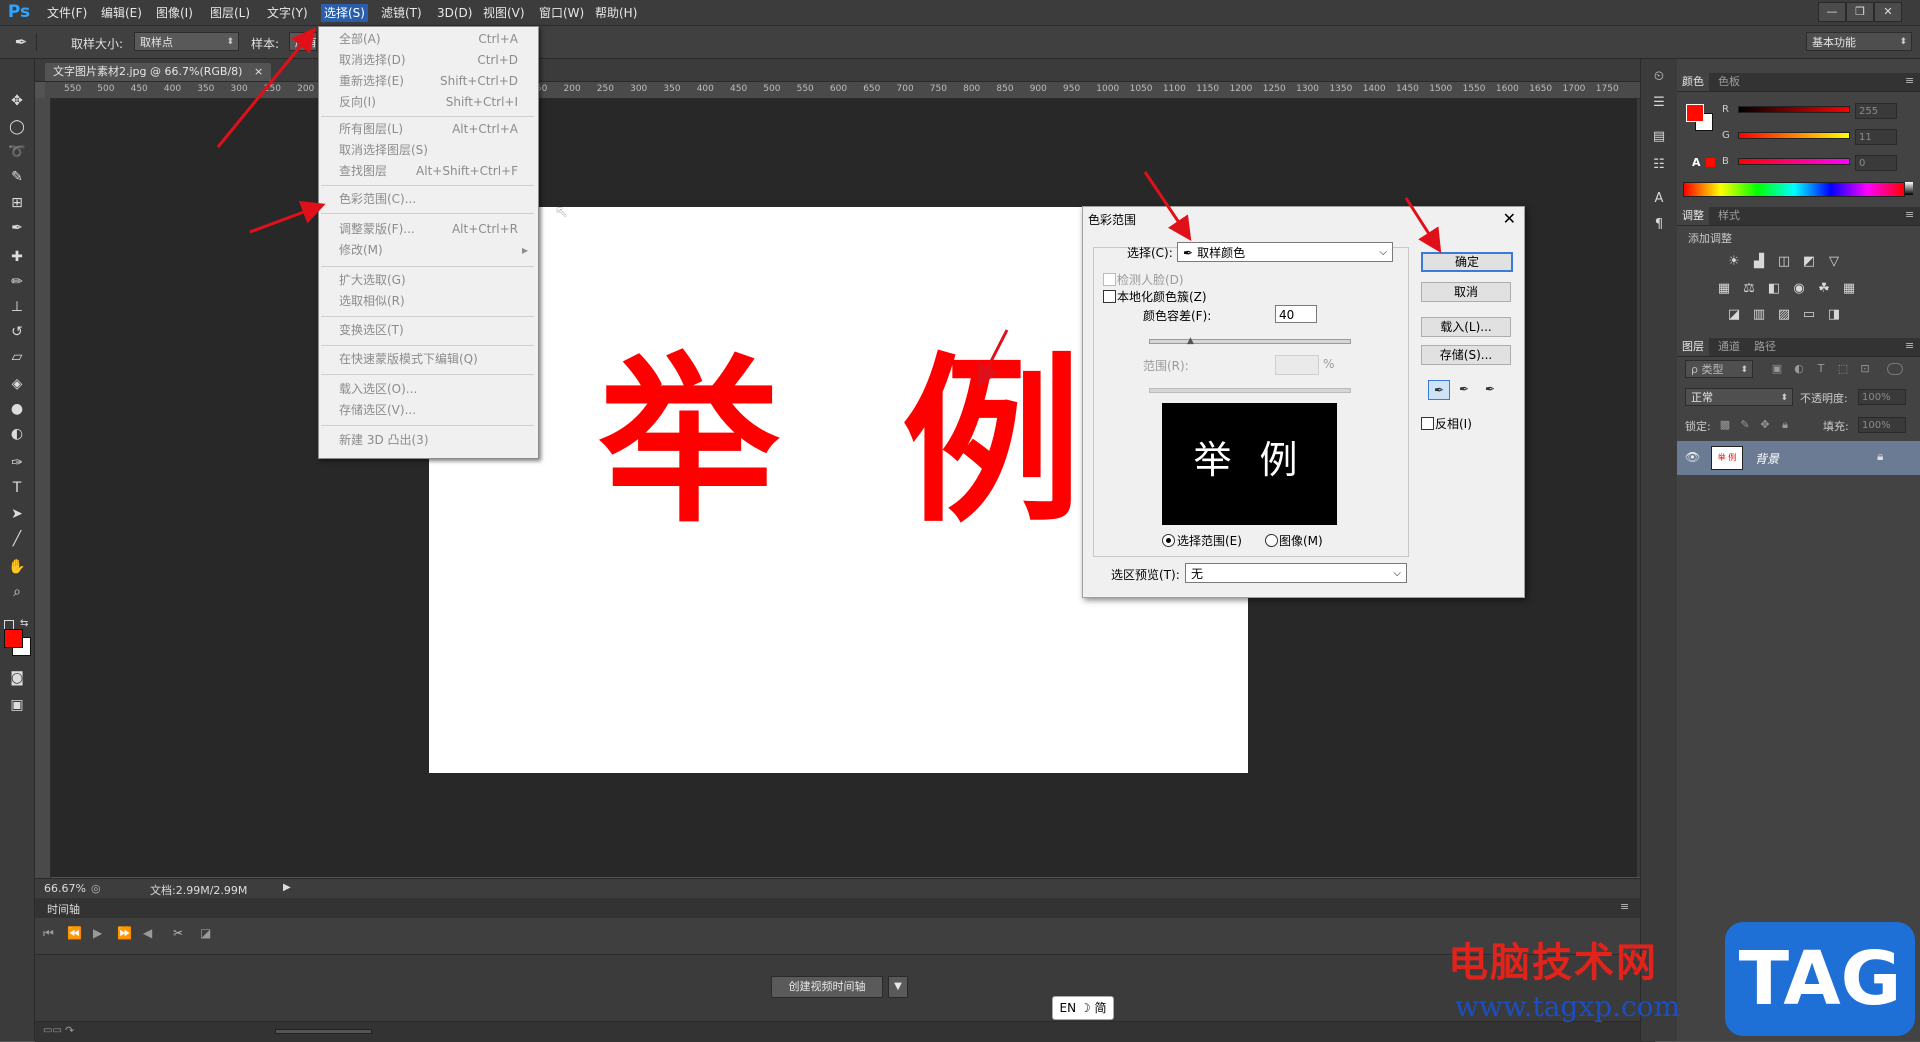 Image resolution: width=1920 pixels, height=1042 pixels. I want to click on watermark-title: 电脑技术网, so click(1553, 963).